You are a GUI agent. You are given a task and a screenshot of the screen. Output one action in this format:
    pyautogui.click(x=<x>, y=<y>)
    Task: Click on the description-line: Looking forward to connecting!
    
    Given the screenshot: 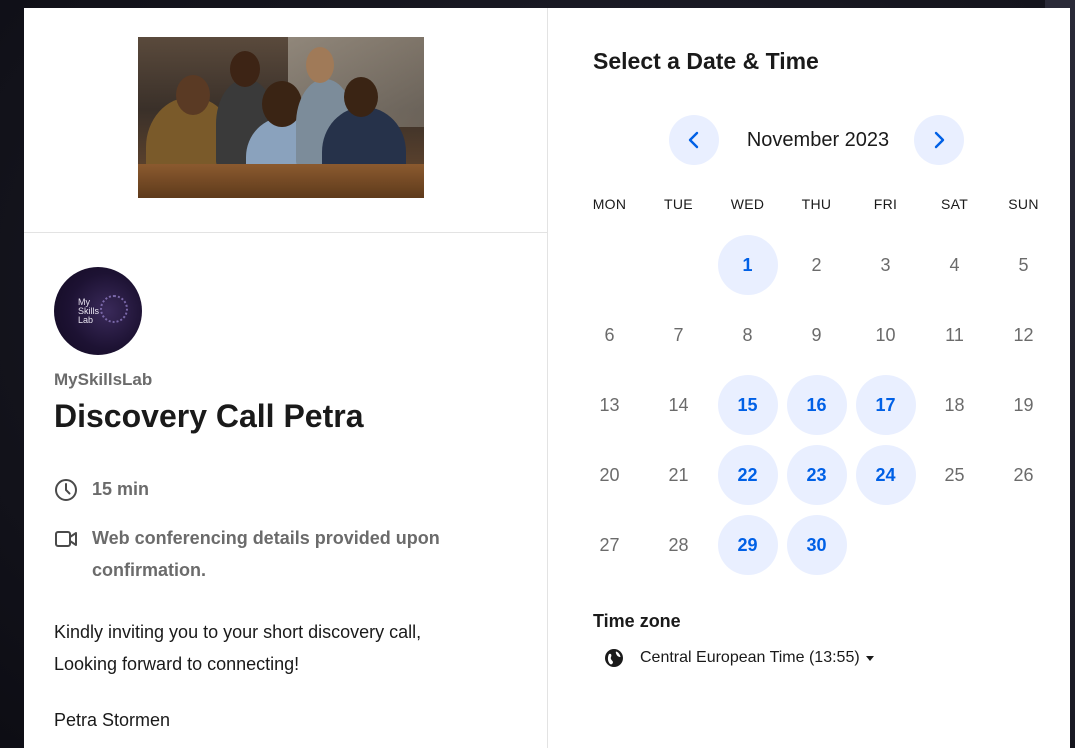 What is the action you would take?
    pyautogui.click(x=177, y=664)
    